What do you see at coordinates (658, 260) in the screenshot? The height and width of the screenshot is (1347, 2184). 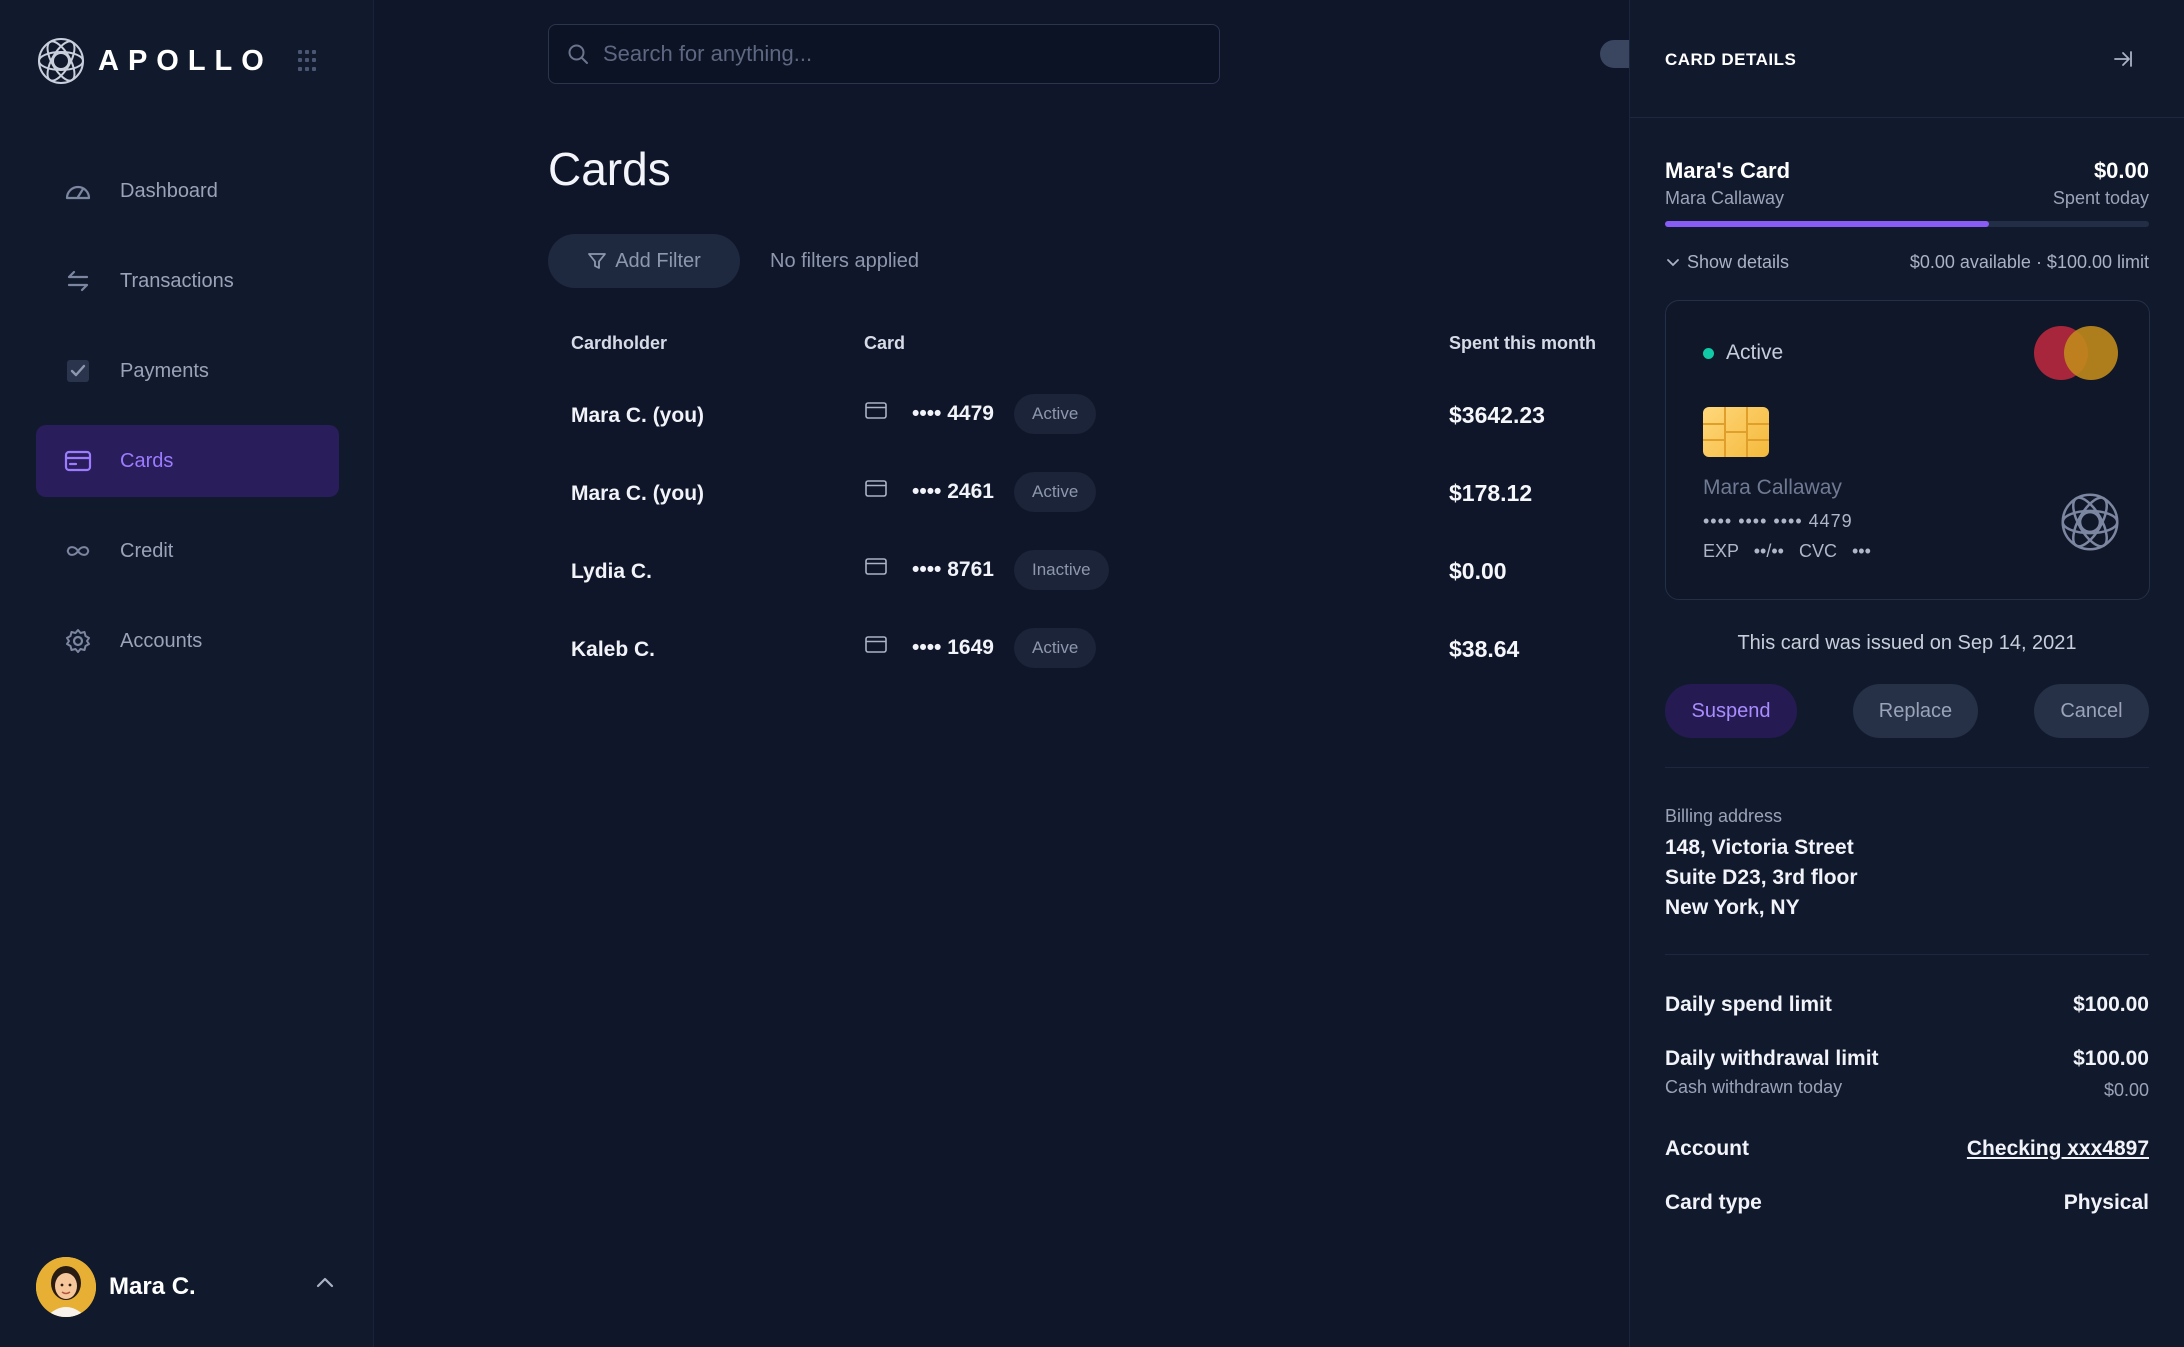 I see `add-filter-label: Add Filter` at bounding box center [658, 260].